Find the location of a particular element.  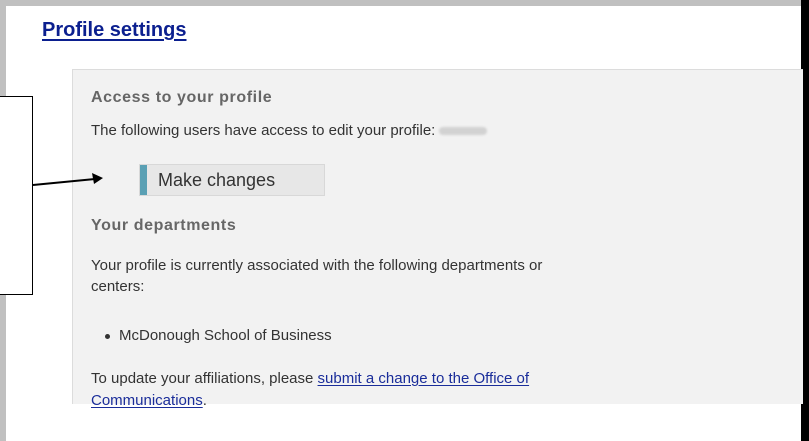

department-name: McDonough School of Business is located at coordinates (225, 335).